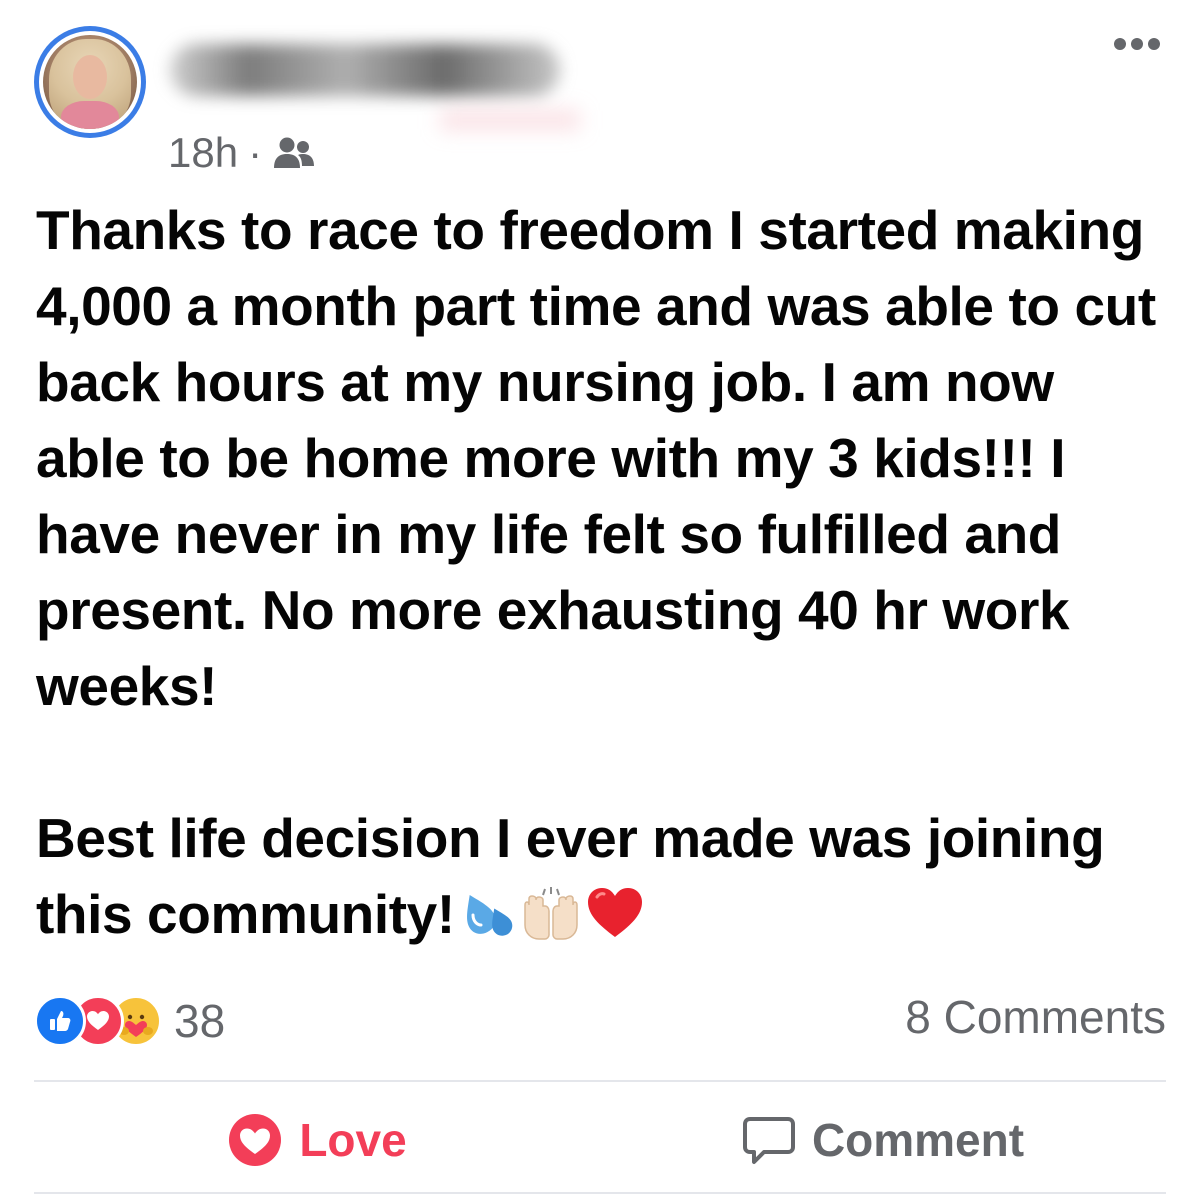  I want to click on raising-hands-icon, so click(551, 913).